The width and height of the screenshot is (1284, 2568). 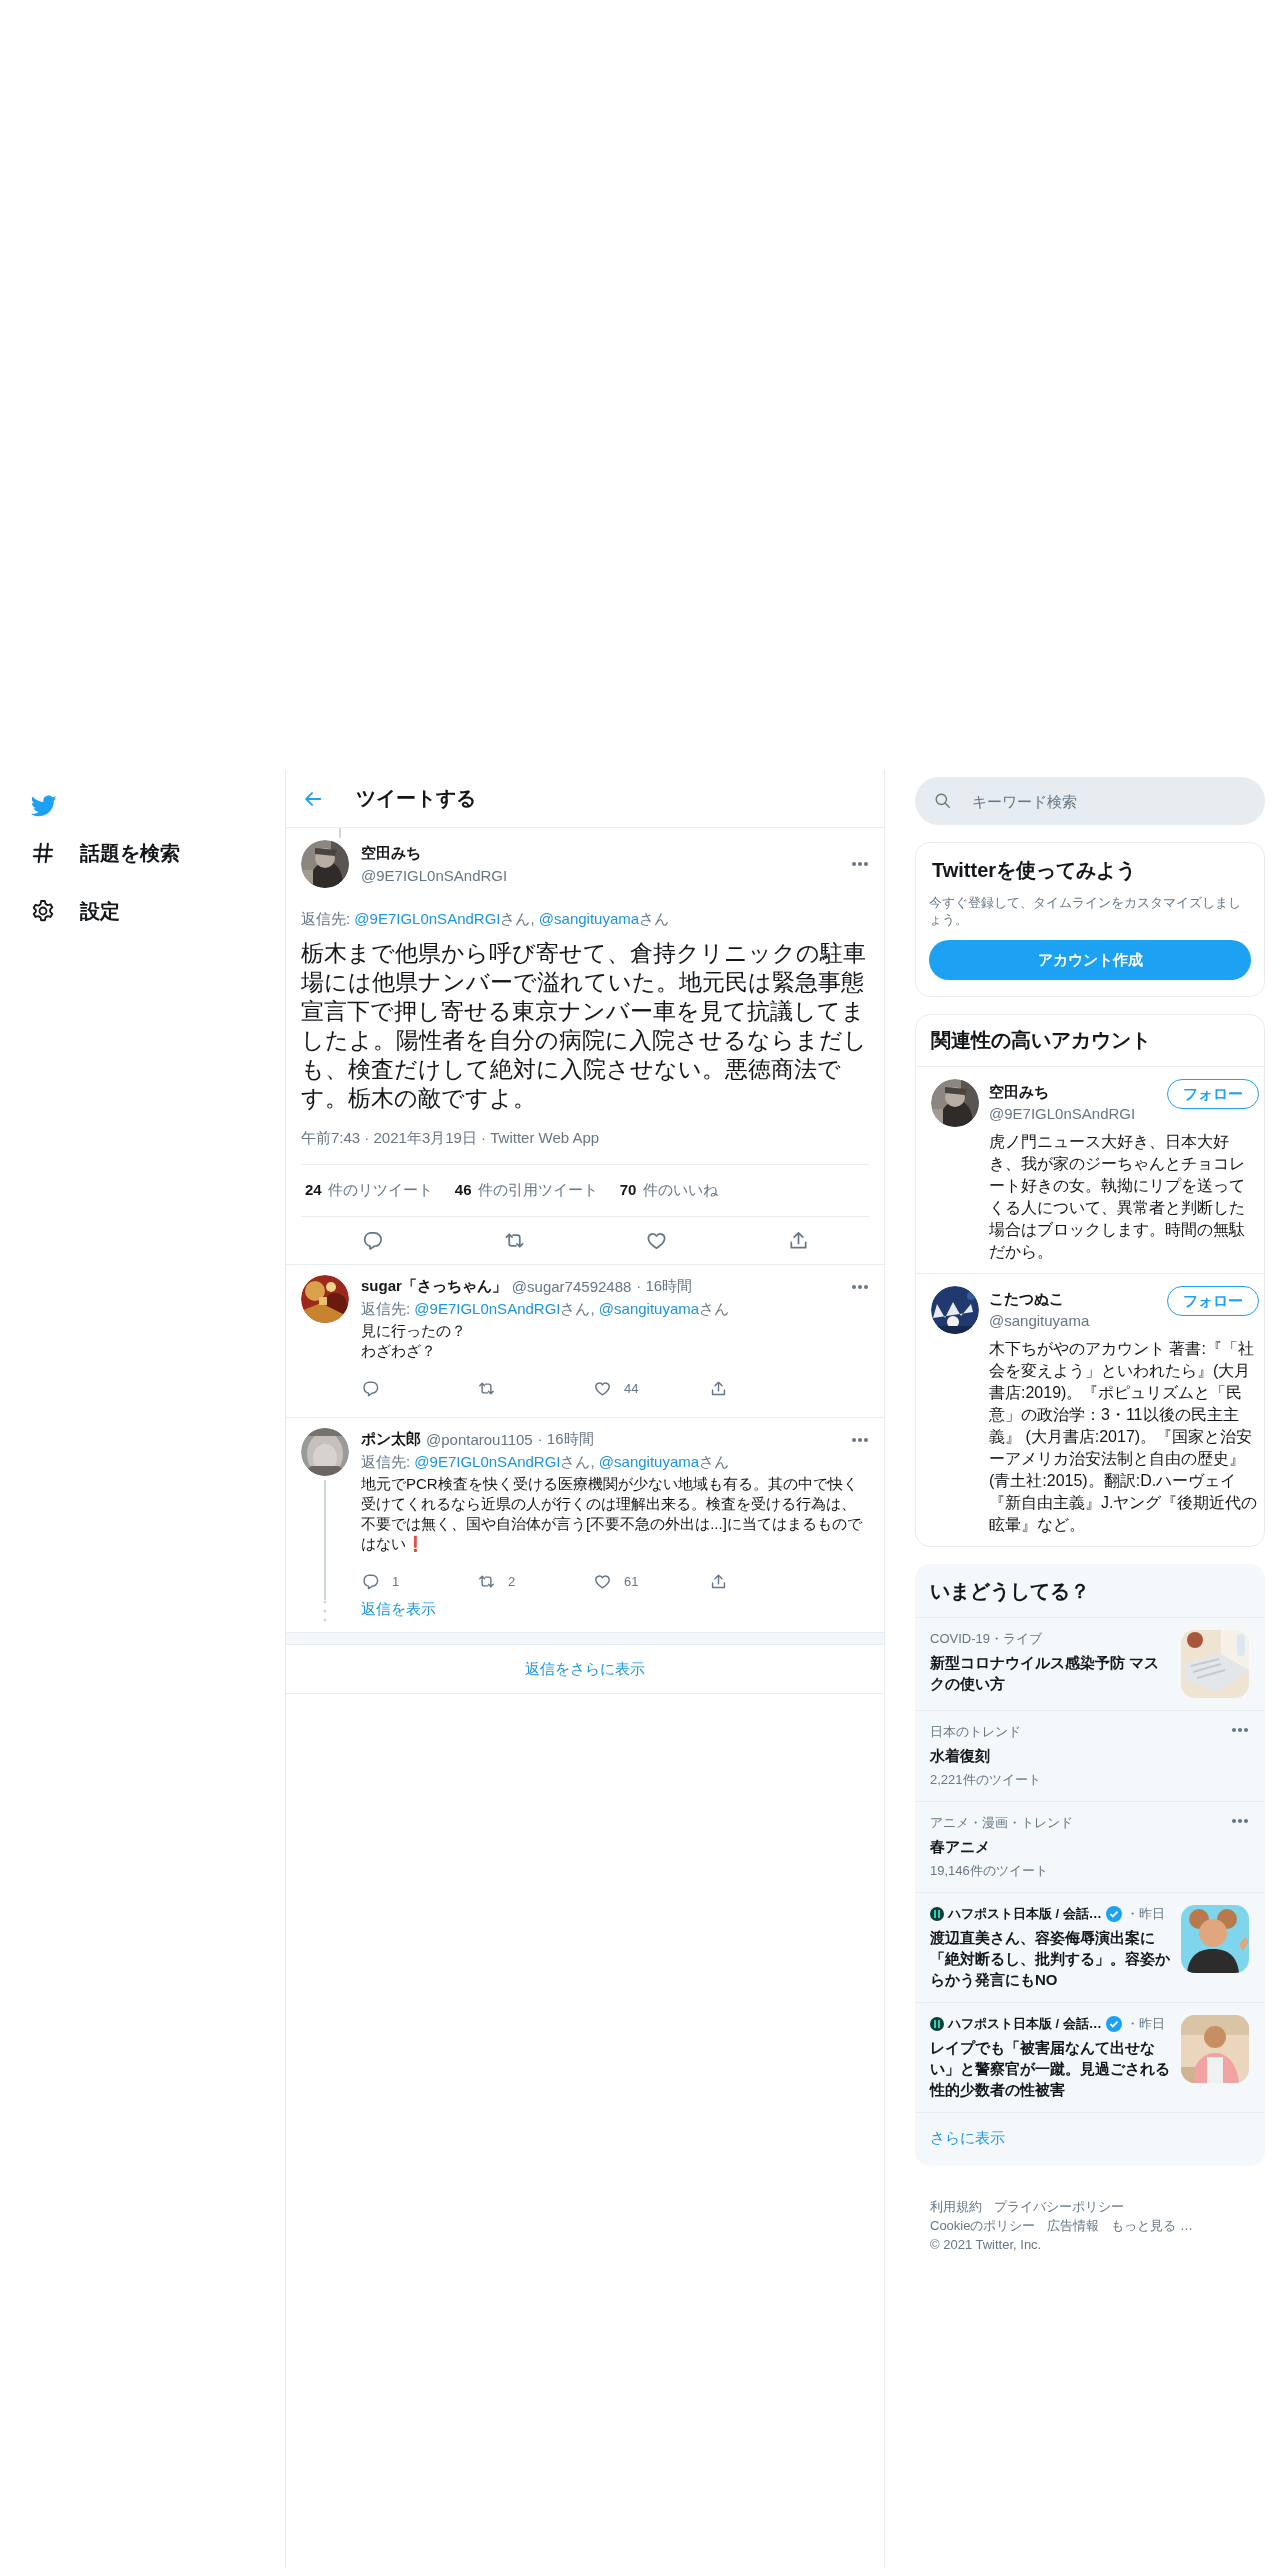 I want to click on reply-text: 地元でPCR検査を快く受ける医療機関が少ない地域も有る。其の中で快く受けてくれるなら近県の人が行くのは理解出来る。検査を受ける行為は、不要では無く、国や自治体が言う[不要不急の外出は...]に当てはまるものではない❗, so click(x=612, y=1514).